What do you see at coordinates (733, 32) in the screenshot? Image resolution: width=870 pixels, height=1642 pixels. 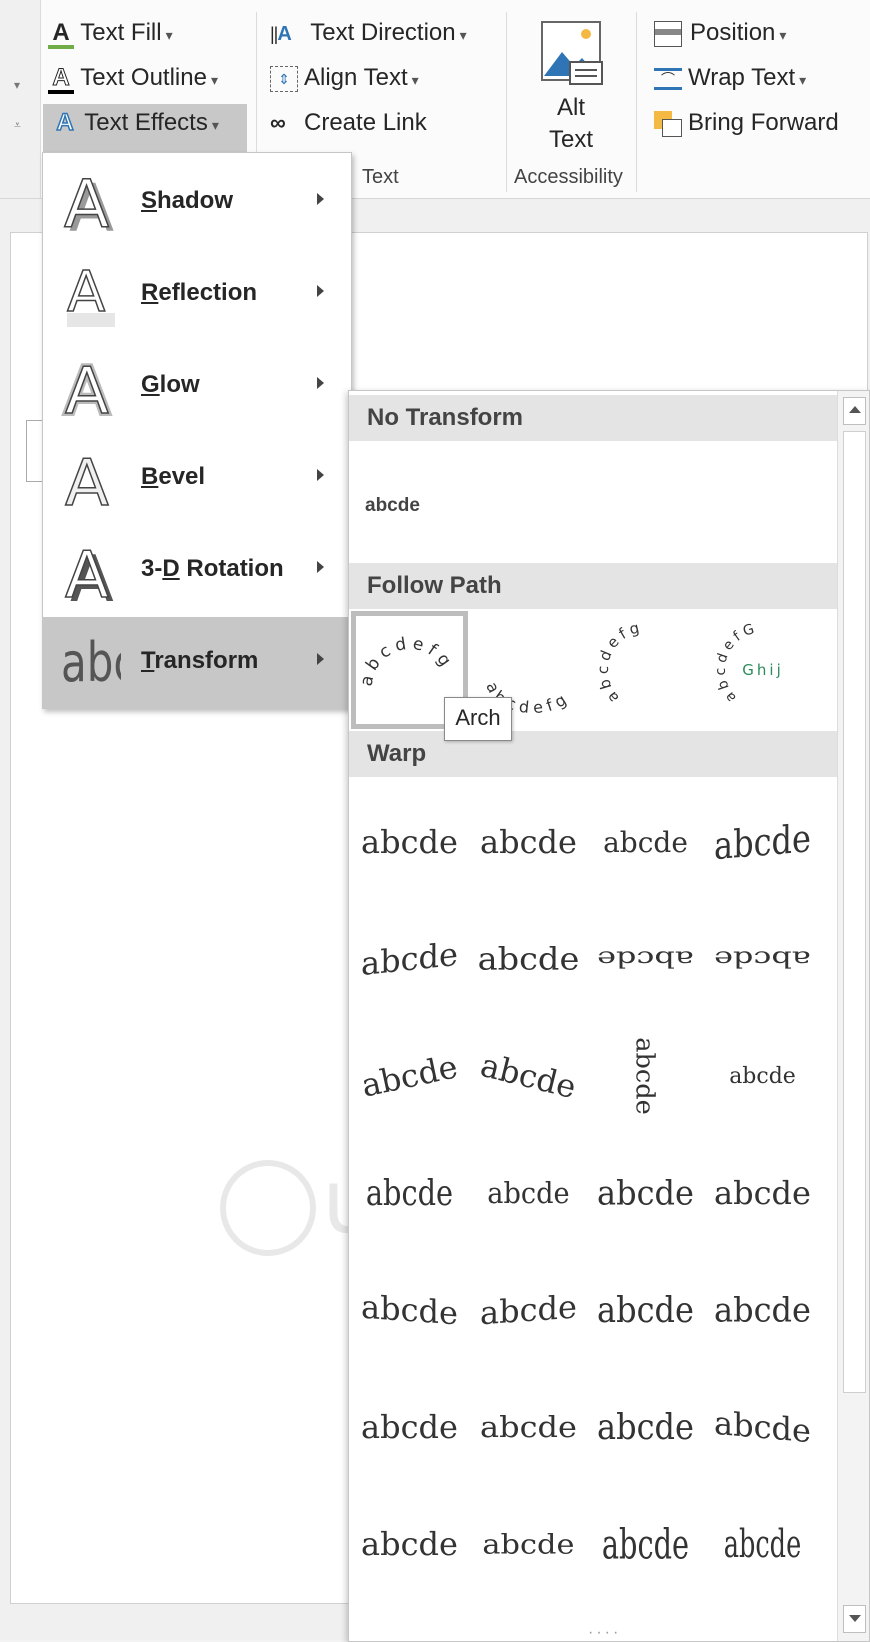 I see `position-label: Position` at bounding box center [733, 32].